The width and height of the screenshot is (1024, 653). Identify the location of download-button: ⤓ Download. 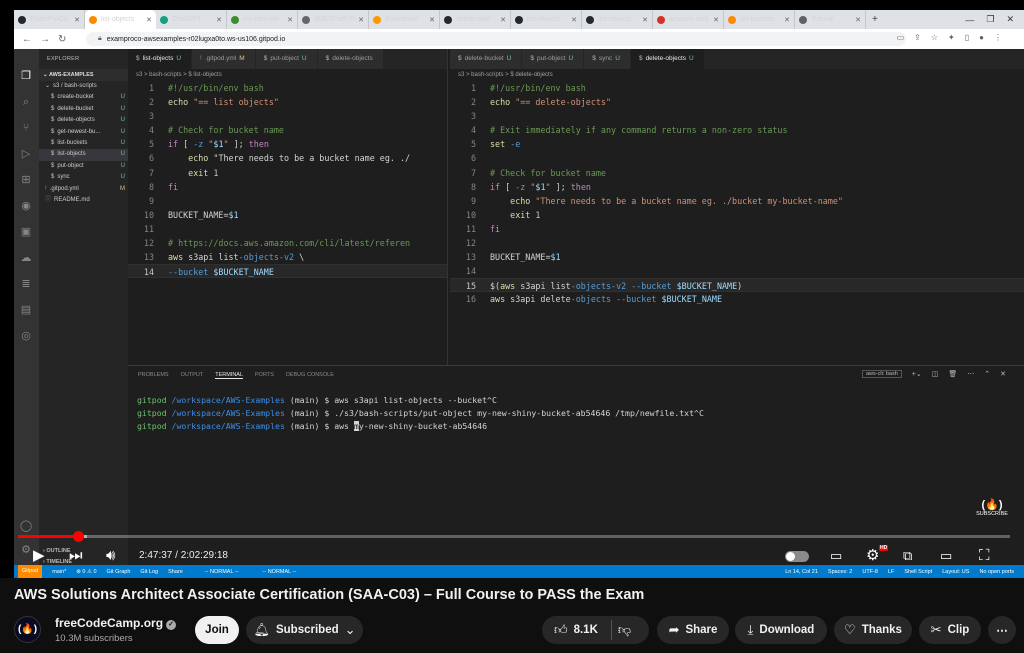
(781, 630).